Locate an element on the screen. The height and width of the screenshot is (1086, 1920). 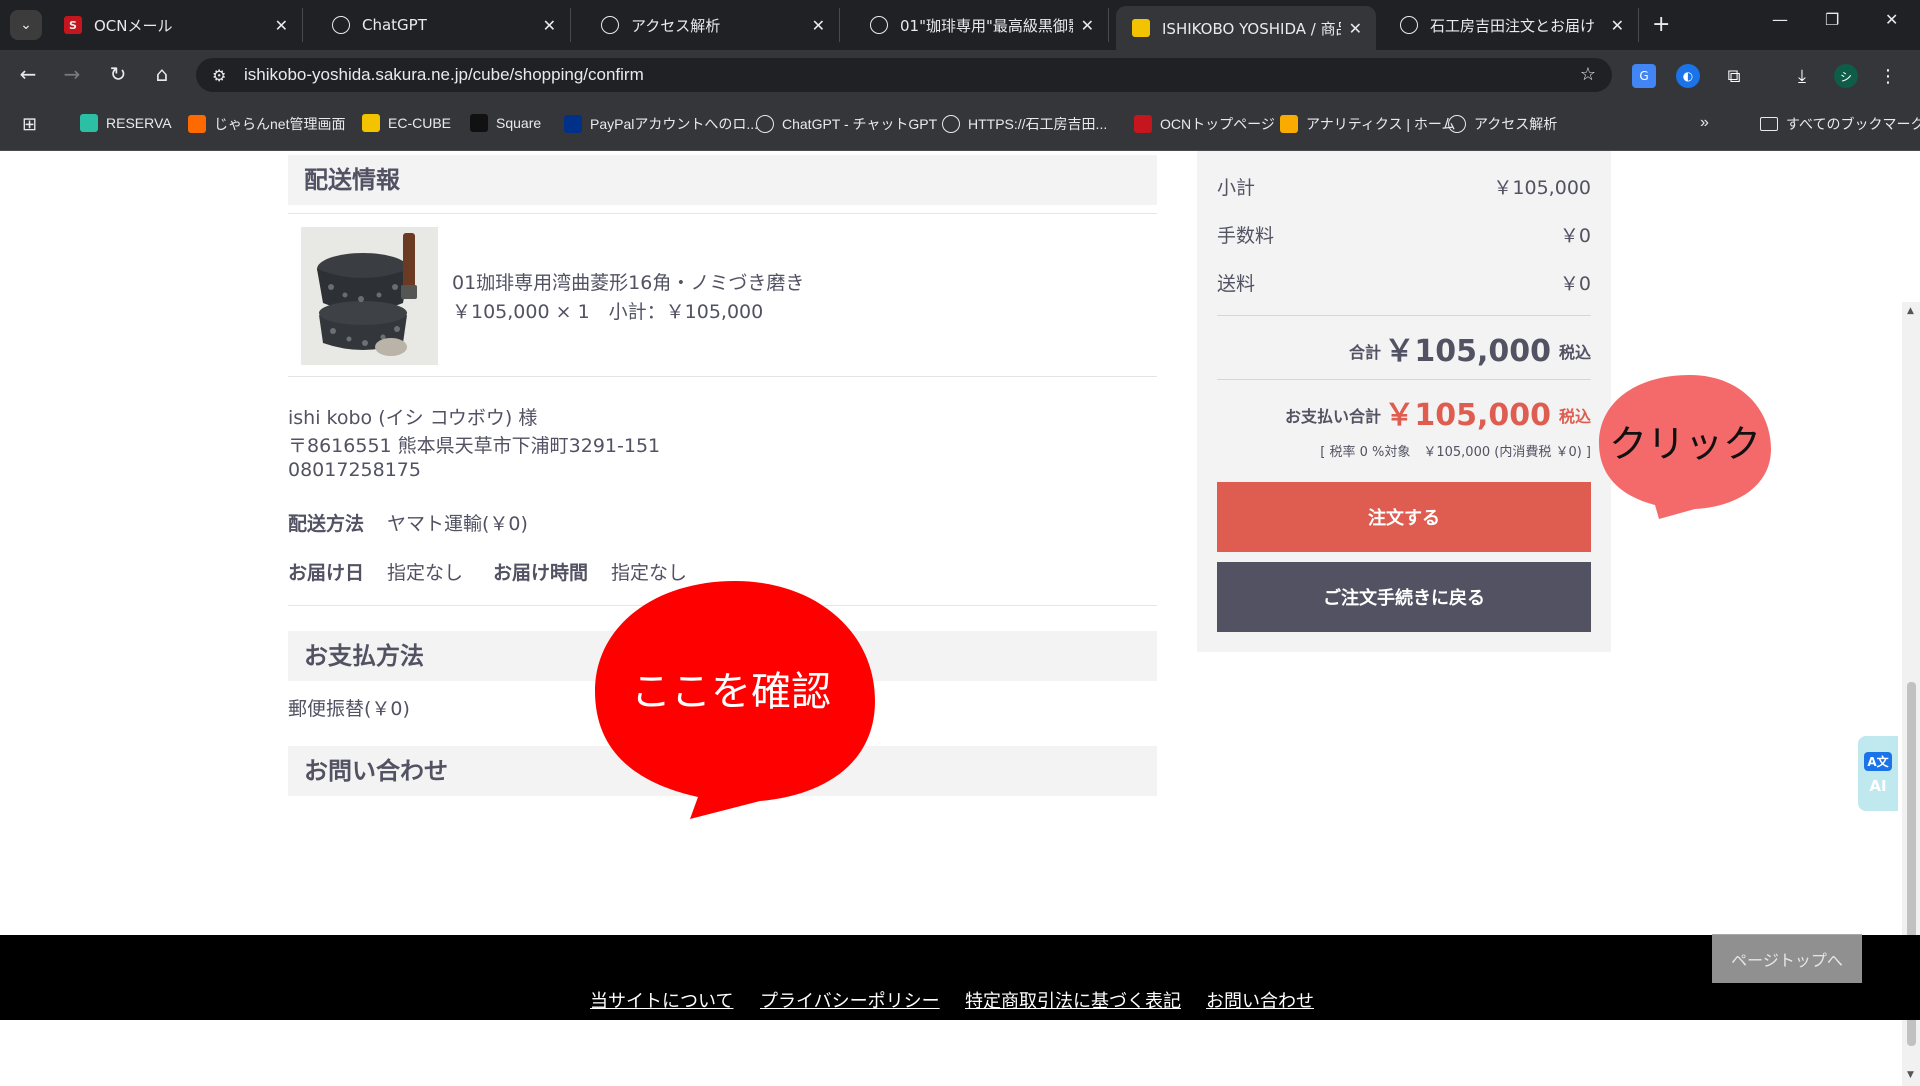
apps-button: ⊞ is located at coordinates (29, 124).